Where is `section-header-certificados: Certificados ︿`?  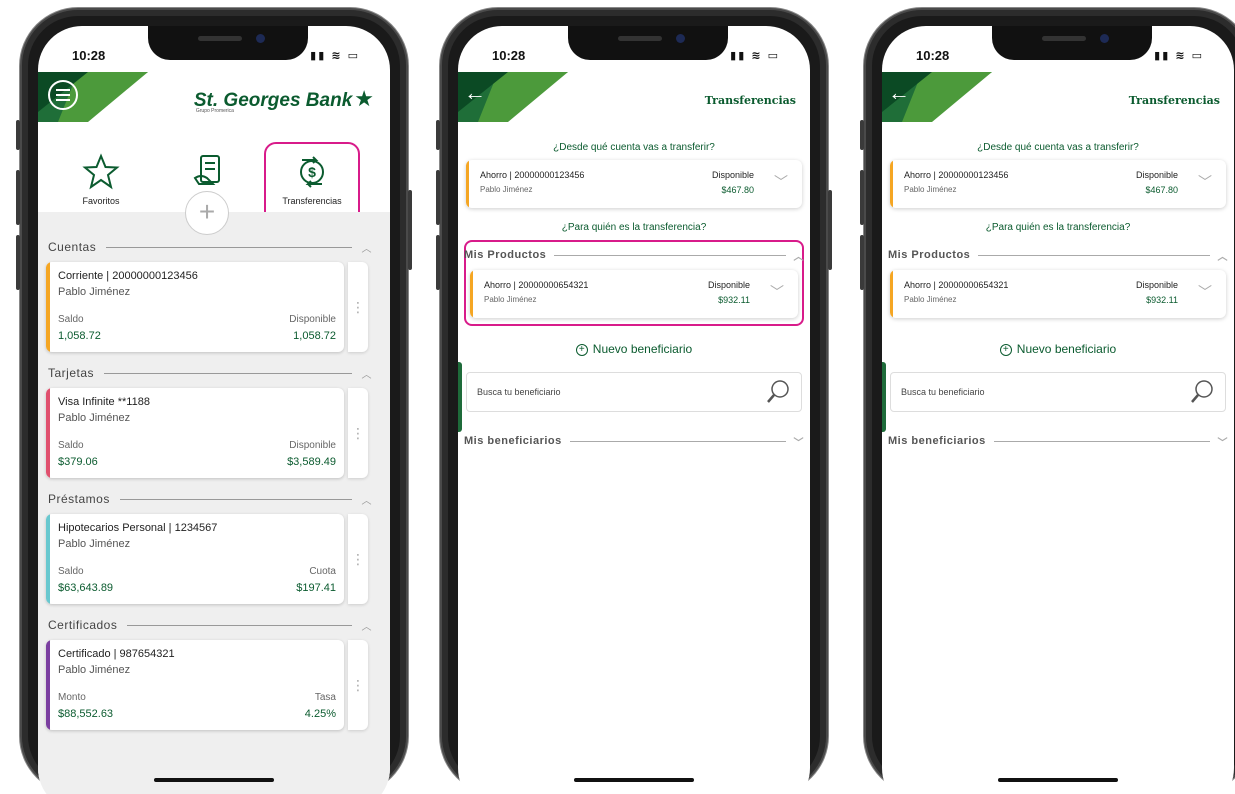 section-header-certificados: Certificados ︿ is located at coordinates (210, 625).